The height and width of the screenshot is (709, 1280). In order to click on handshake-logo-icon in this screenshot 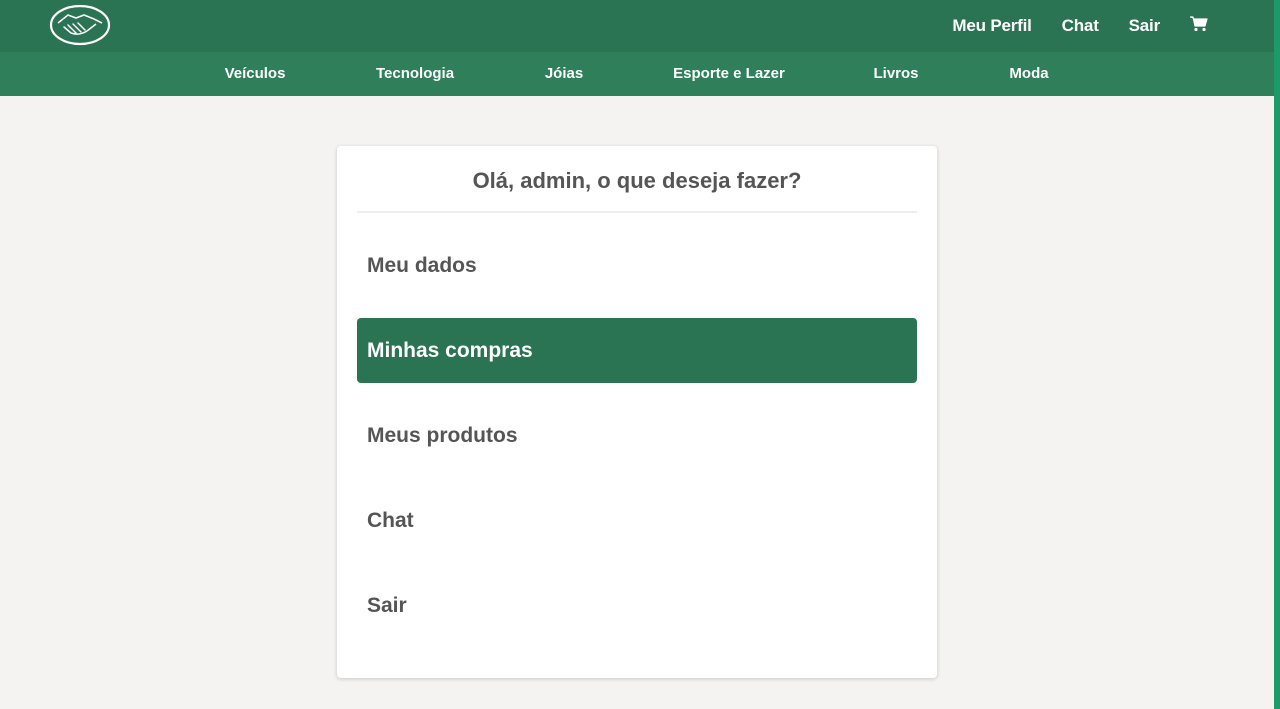, I will do `click(80, 25)`.